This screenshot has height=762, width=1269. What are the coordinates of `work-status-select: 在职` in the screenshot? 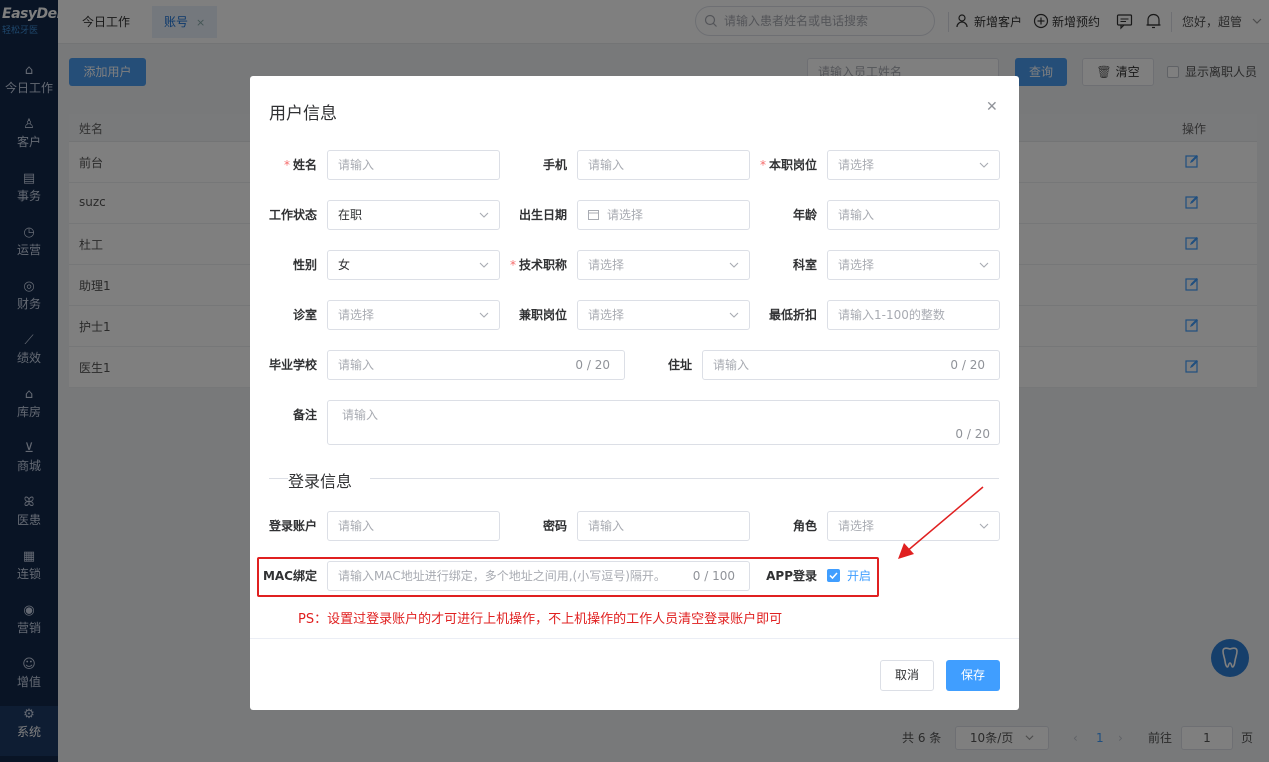 It's located at (413, 215).